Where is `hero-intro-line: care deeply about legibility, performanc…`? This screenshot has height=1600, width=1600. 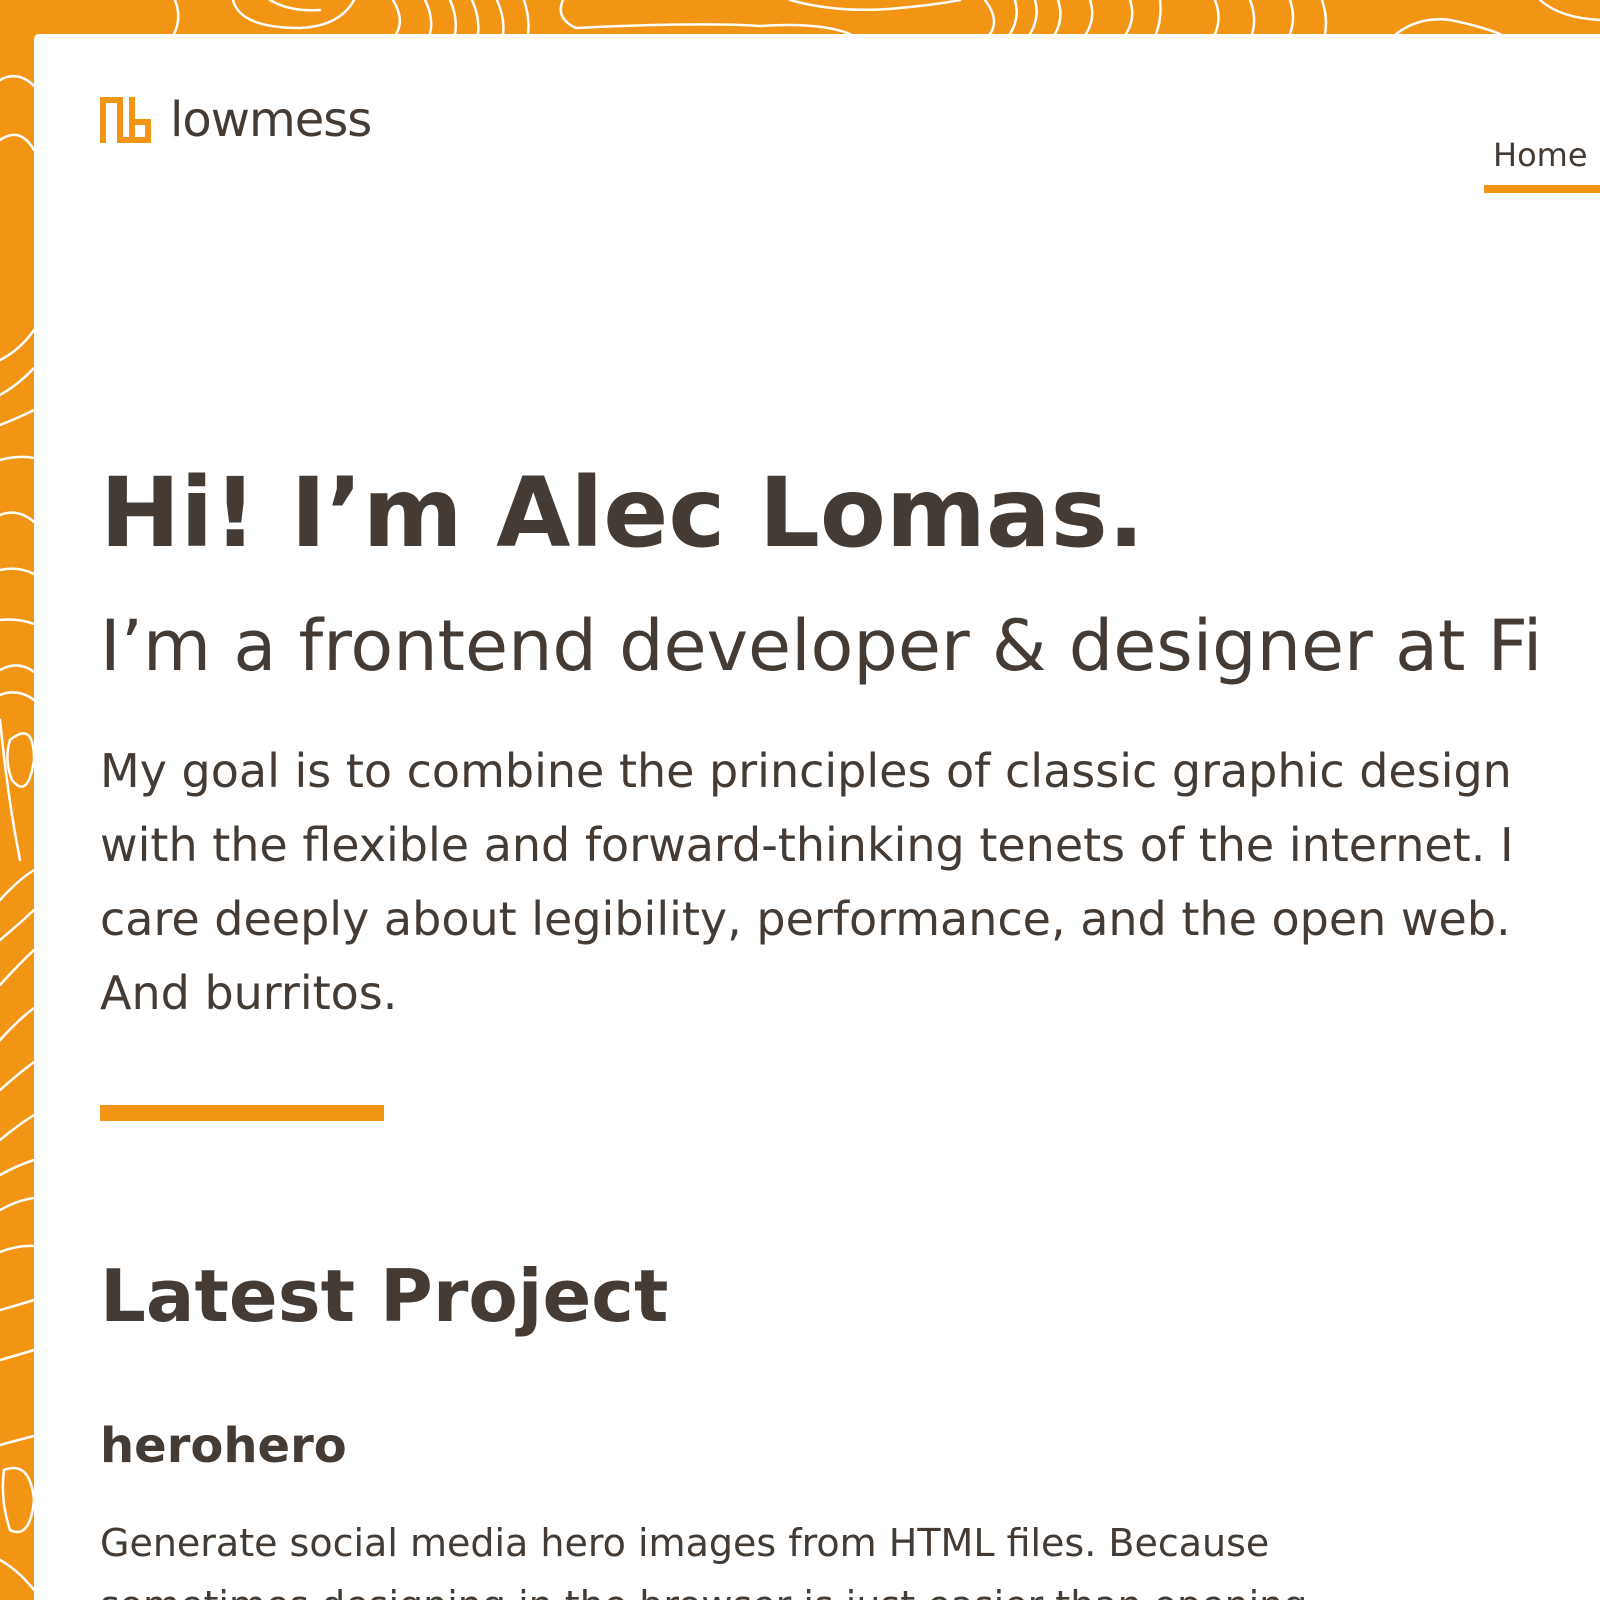
hero-intro-line: care deeply about legibility, performanc… is located at coordinates (805, 919).